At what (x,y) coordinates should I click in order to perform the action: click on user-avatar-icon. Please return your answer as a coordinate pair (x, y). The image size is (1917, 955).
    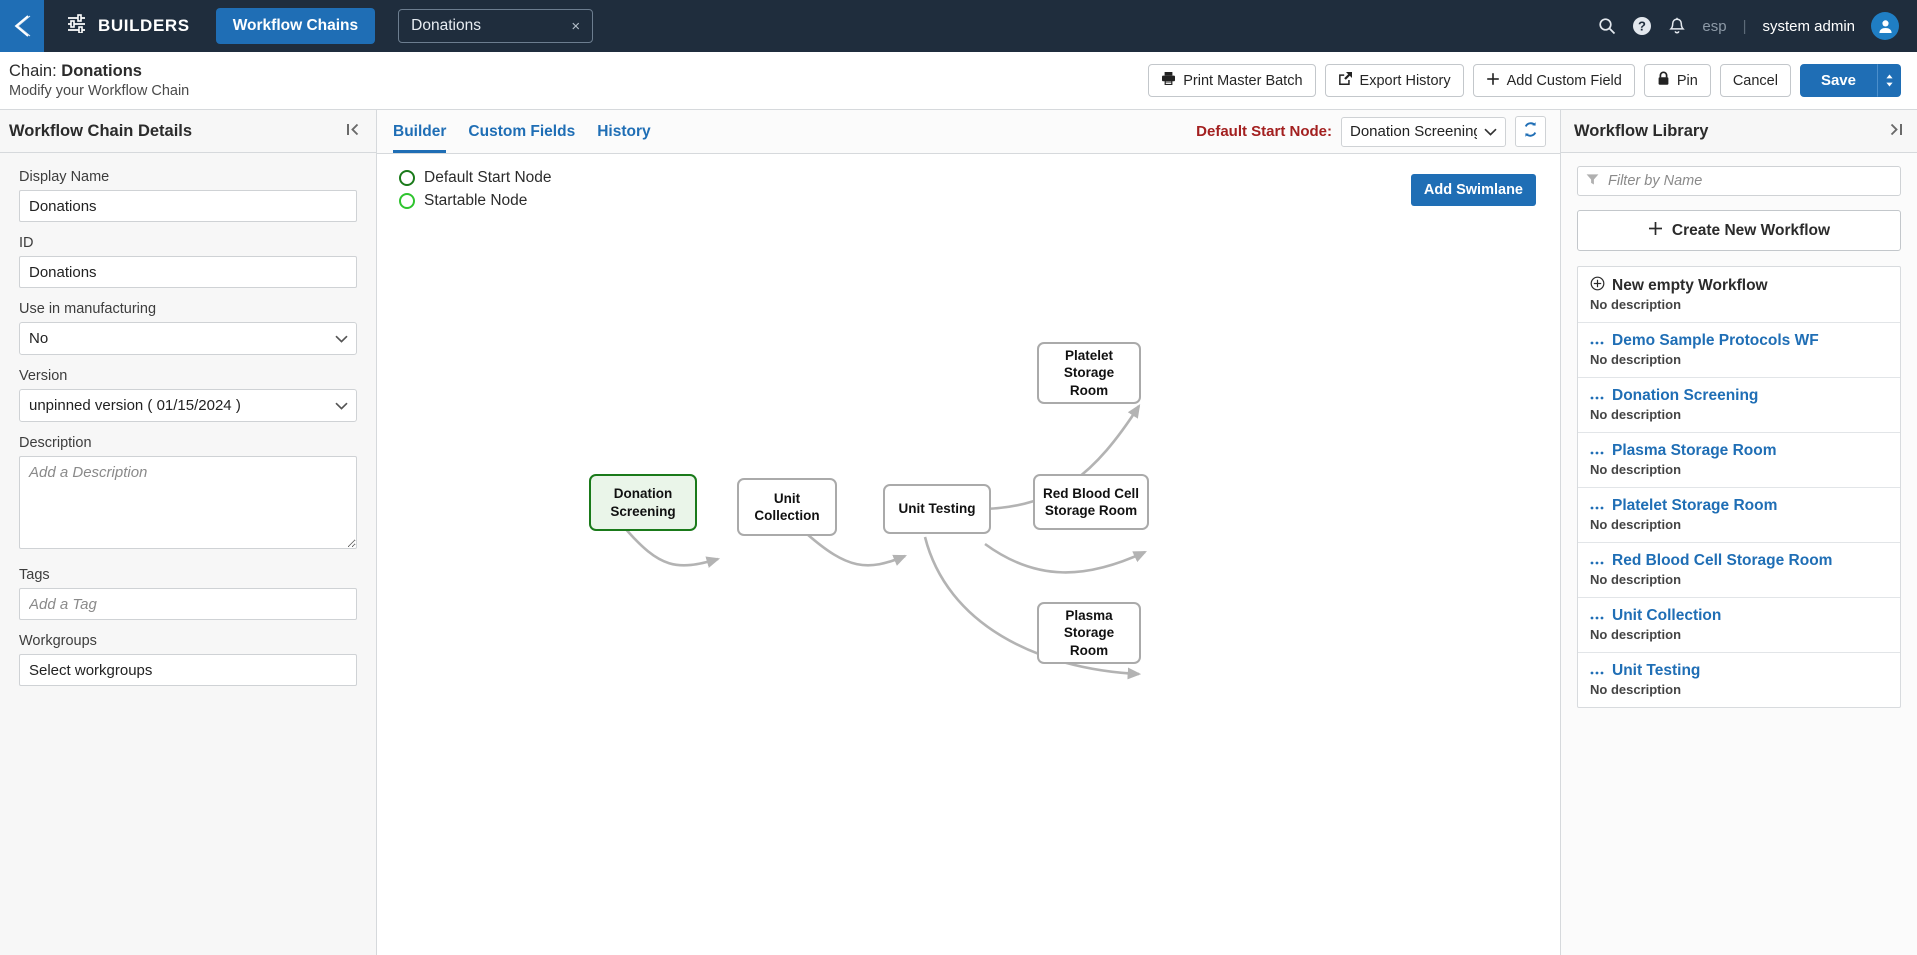
    Looking at the image, I should click on (1885, 26).